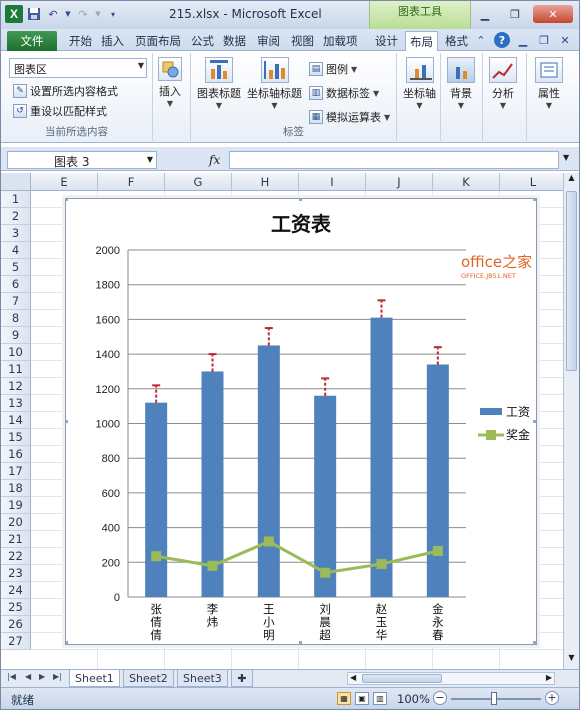  I want to click on column-header-E: E, so click(64, 182).